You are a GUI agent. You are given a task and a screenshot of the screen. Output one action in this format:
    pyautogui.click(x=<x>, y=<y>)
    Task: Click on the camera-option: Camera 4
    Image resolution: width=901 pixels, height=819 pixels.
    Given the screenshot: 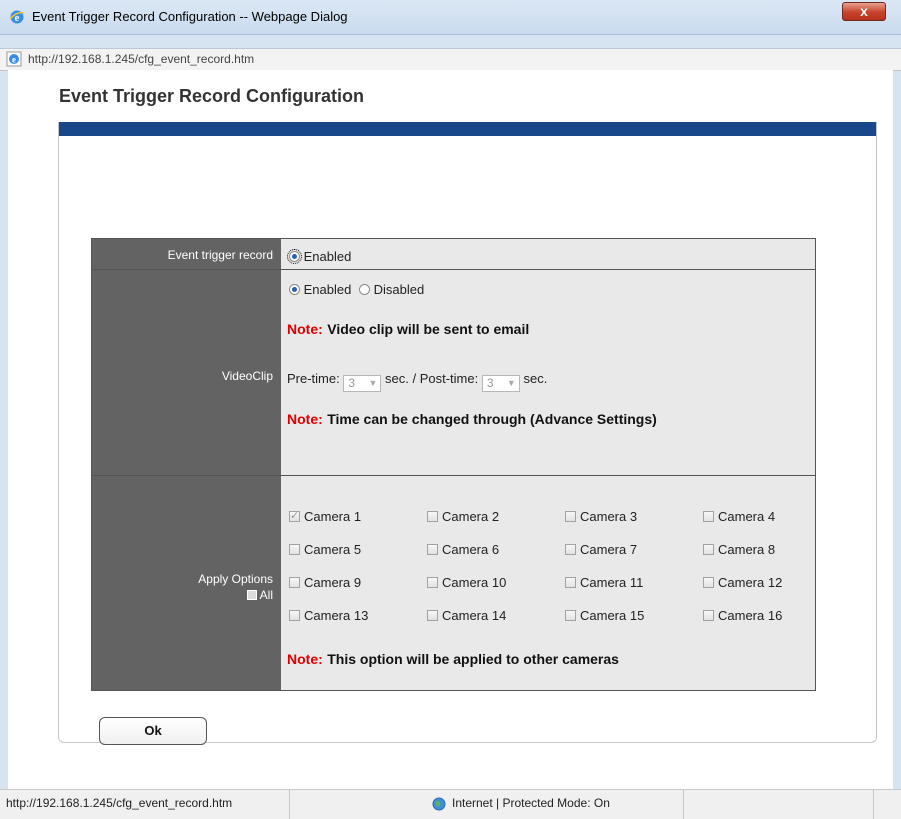 What is the action you would take?
    pyautogui.click(x=739, y=516)
    